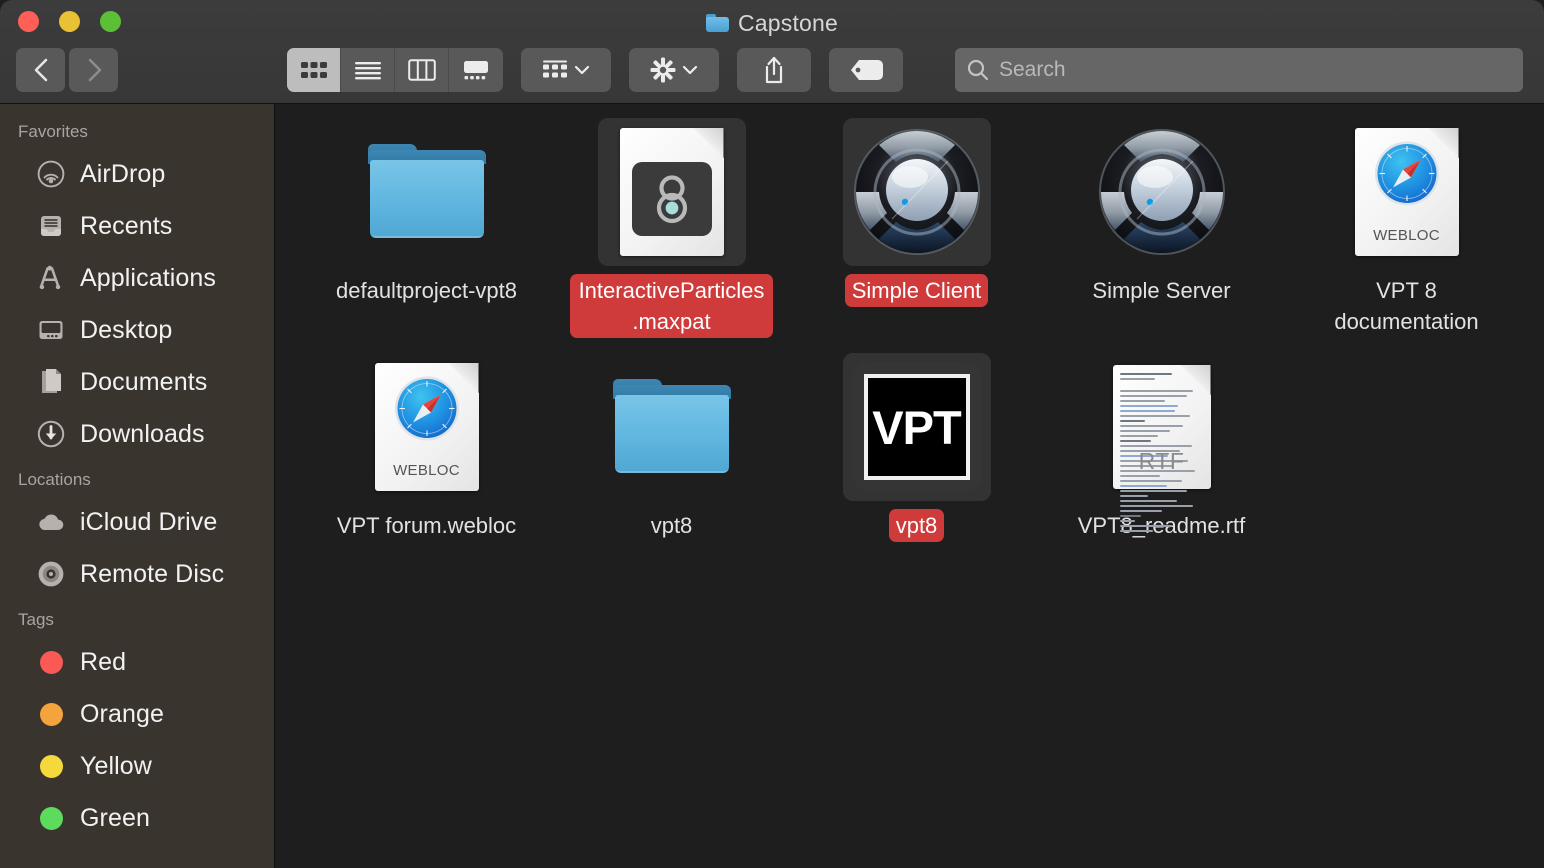 This screenshot has width=1544, height=868. Describe the element at coordinates (866, 70) in the screenshot. I see `add-tags-button` at that location.